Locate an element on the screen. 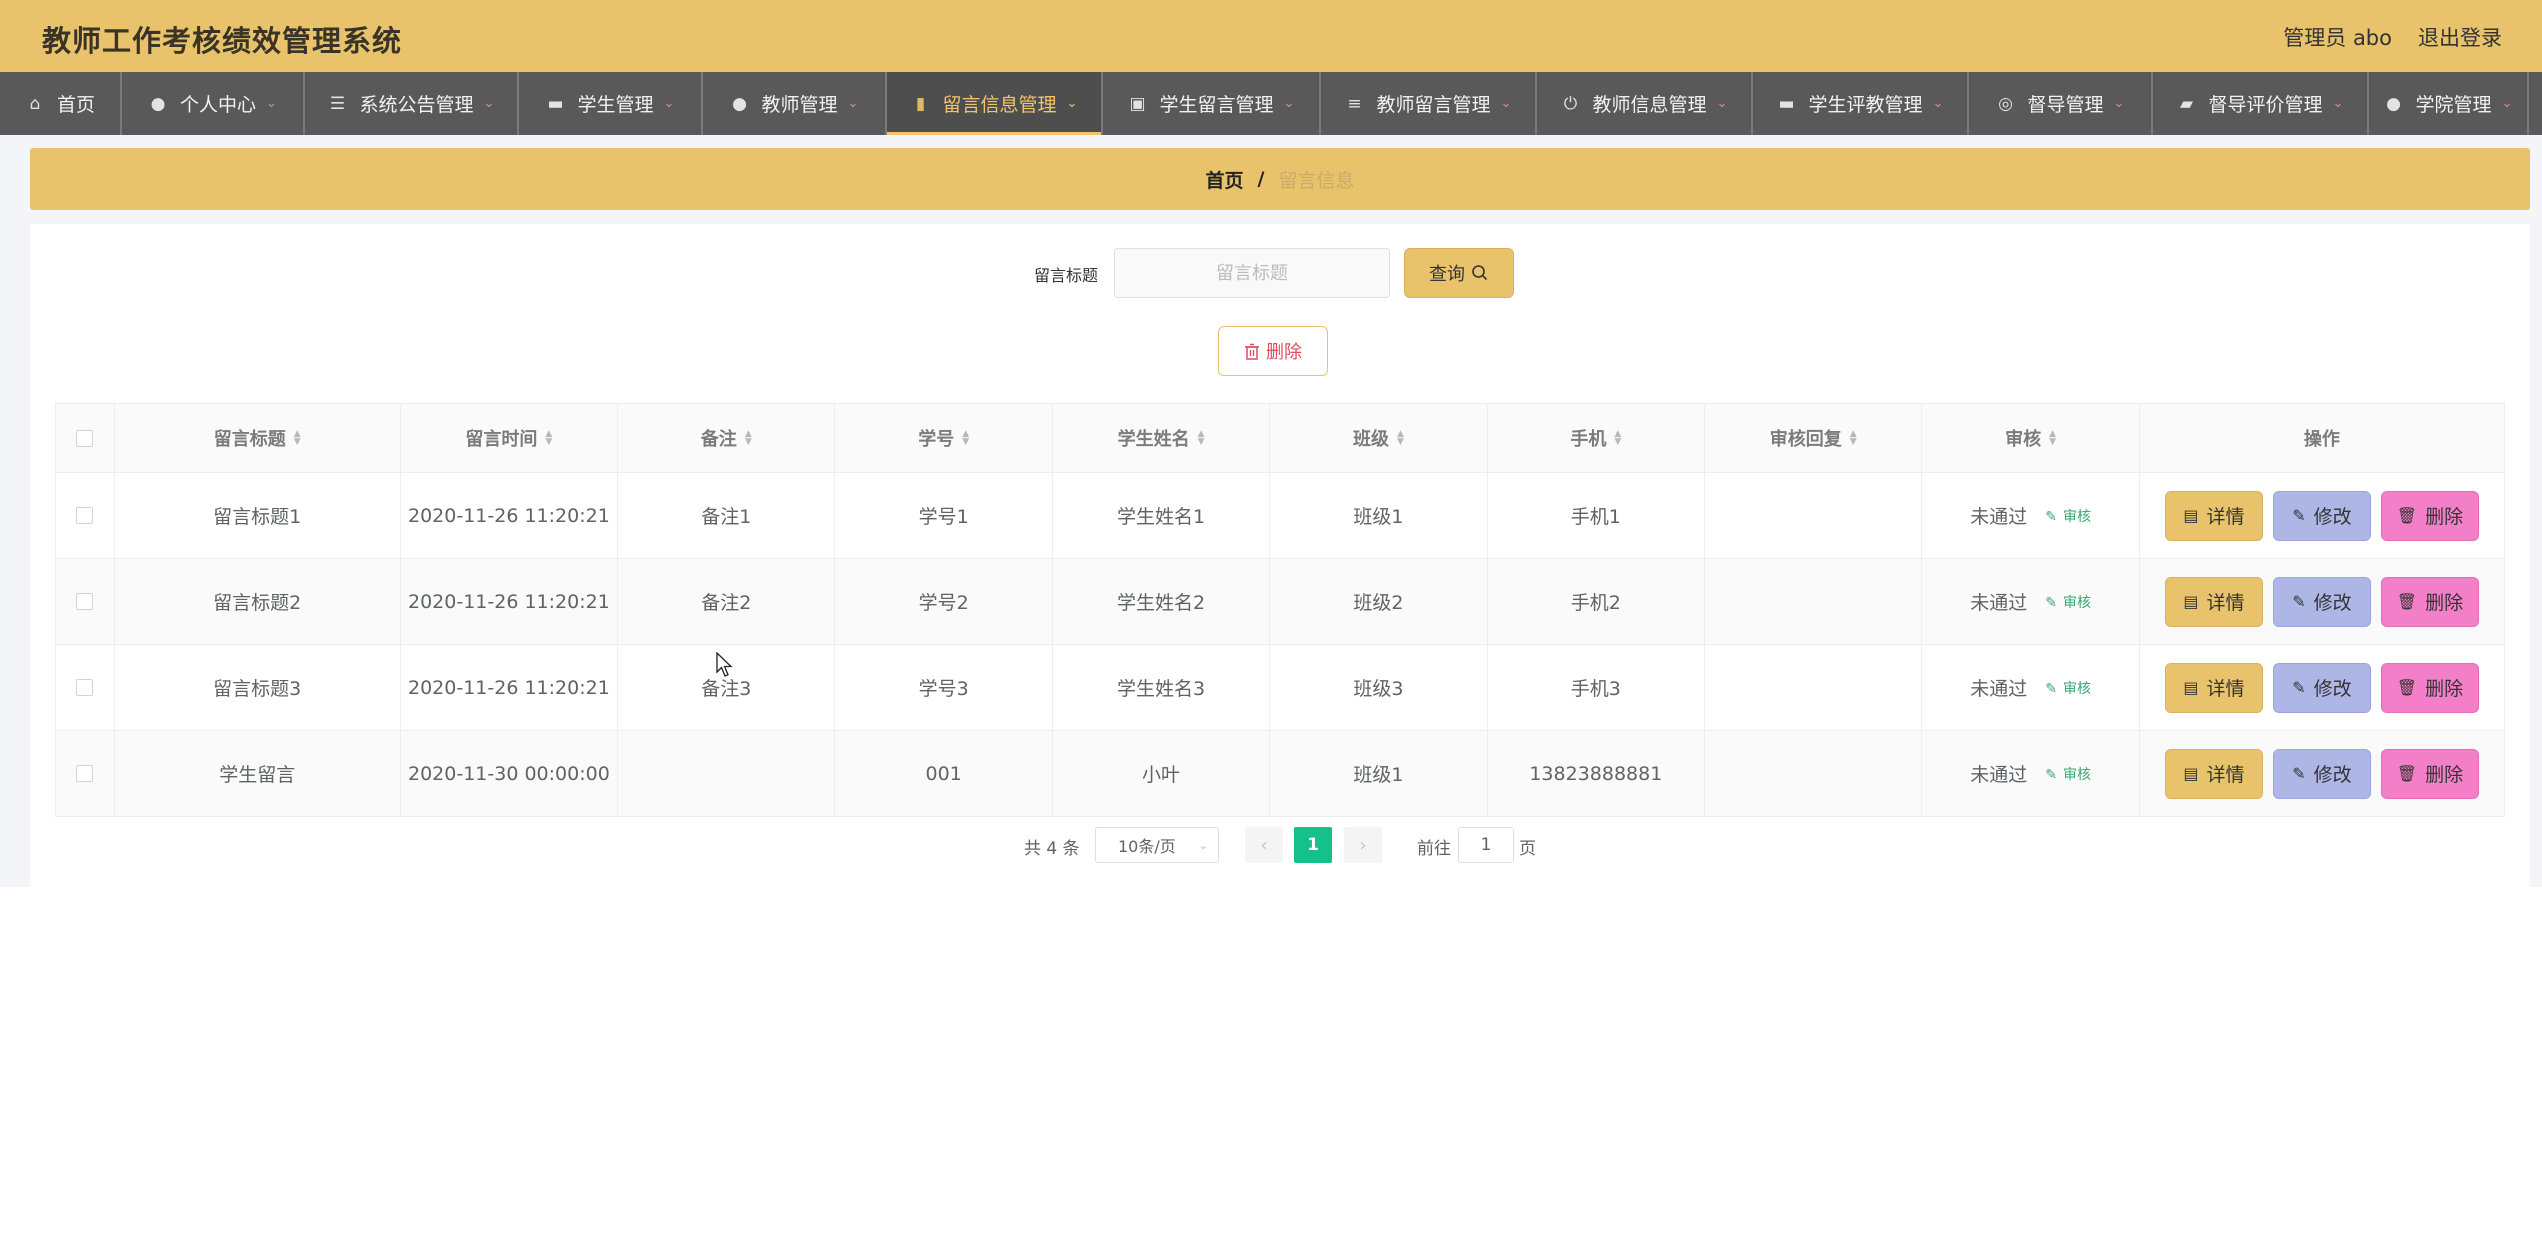 This screenshot has width=2542, height=1254. nav-item-3: ▬ 学生管理 ⌄ is located at coordinates (611, 103).